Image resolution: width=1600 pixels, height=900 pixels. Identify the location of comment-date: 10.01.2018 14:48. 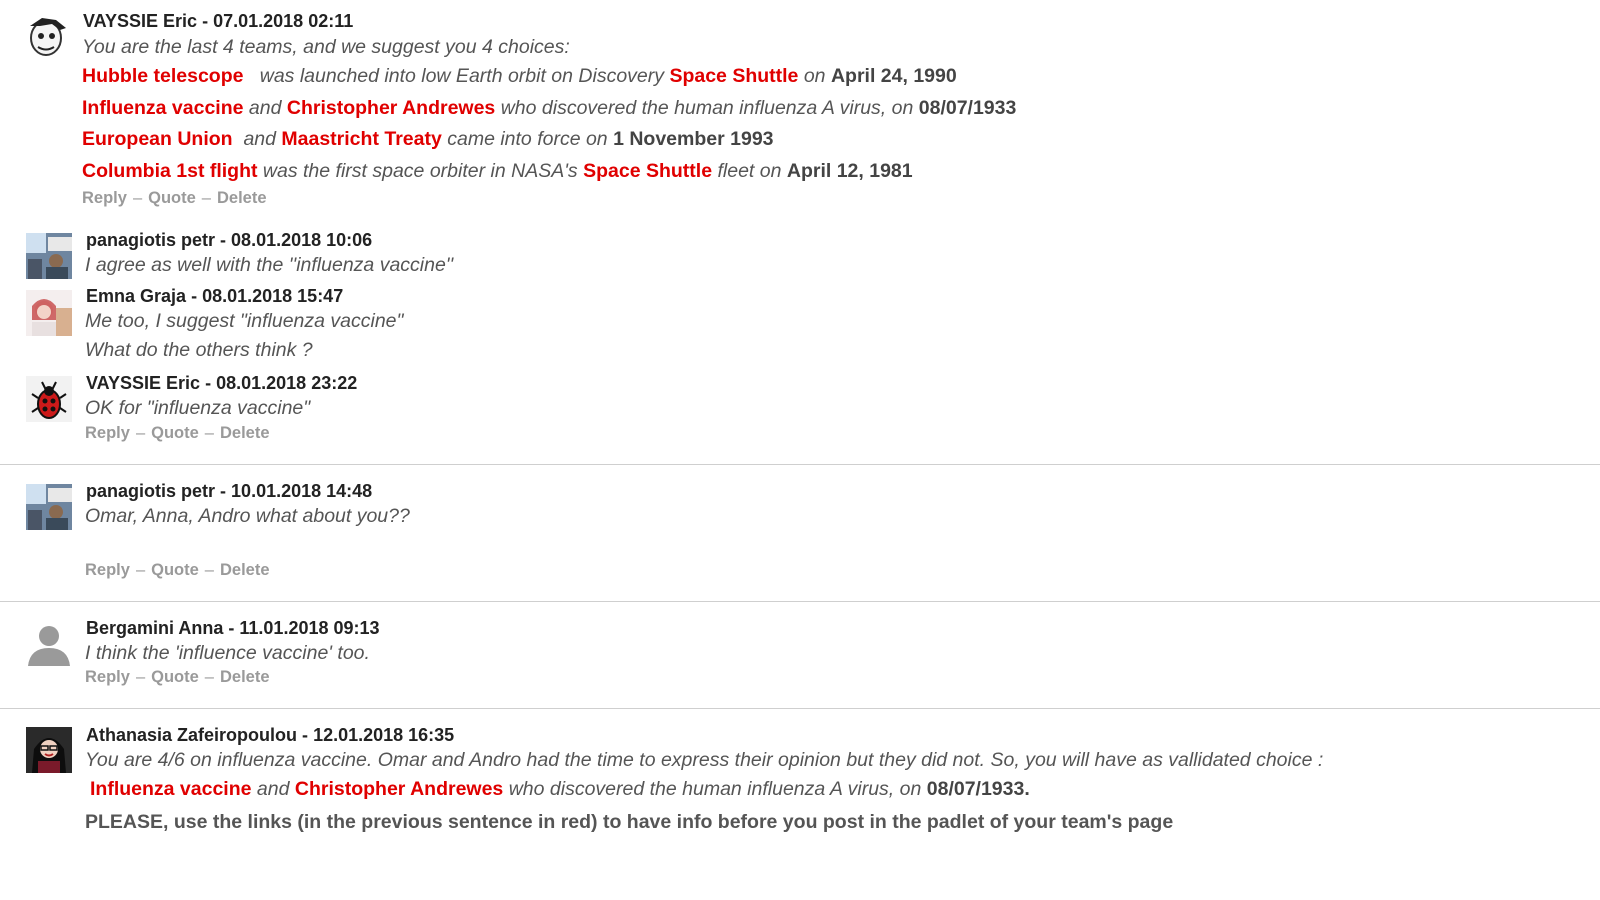
(302, 491).